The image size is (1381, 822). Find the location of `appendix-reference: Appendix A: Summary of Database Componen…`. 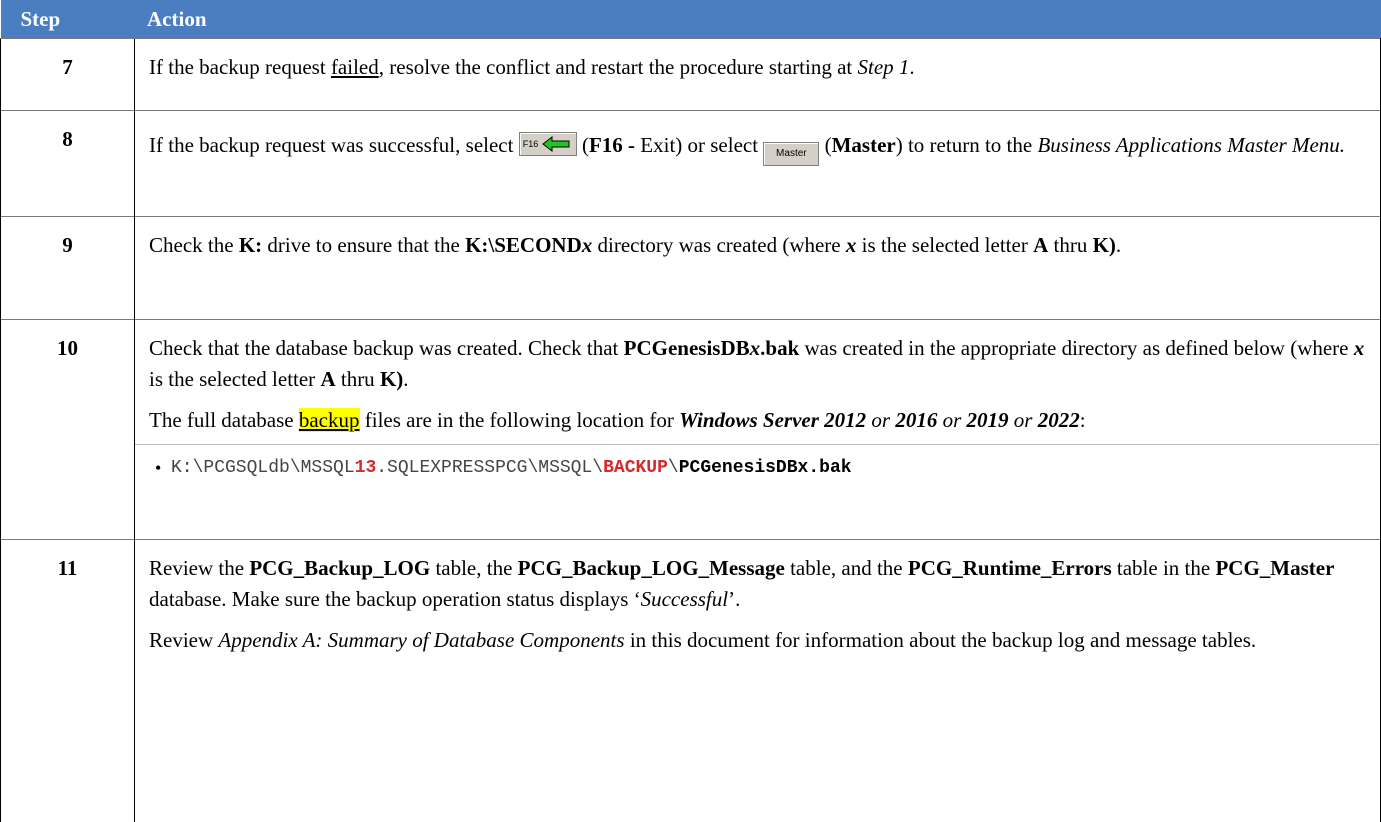

appendix-reference: Appendix A: Summary of Database Componen… is located at coordinates (421, 640).